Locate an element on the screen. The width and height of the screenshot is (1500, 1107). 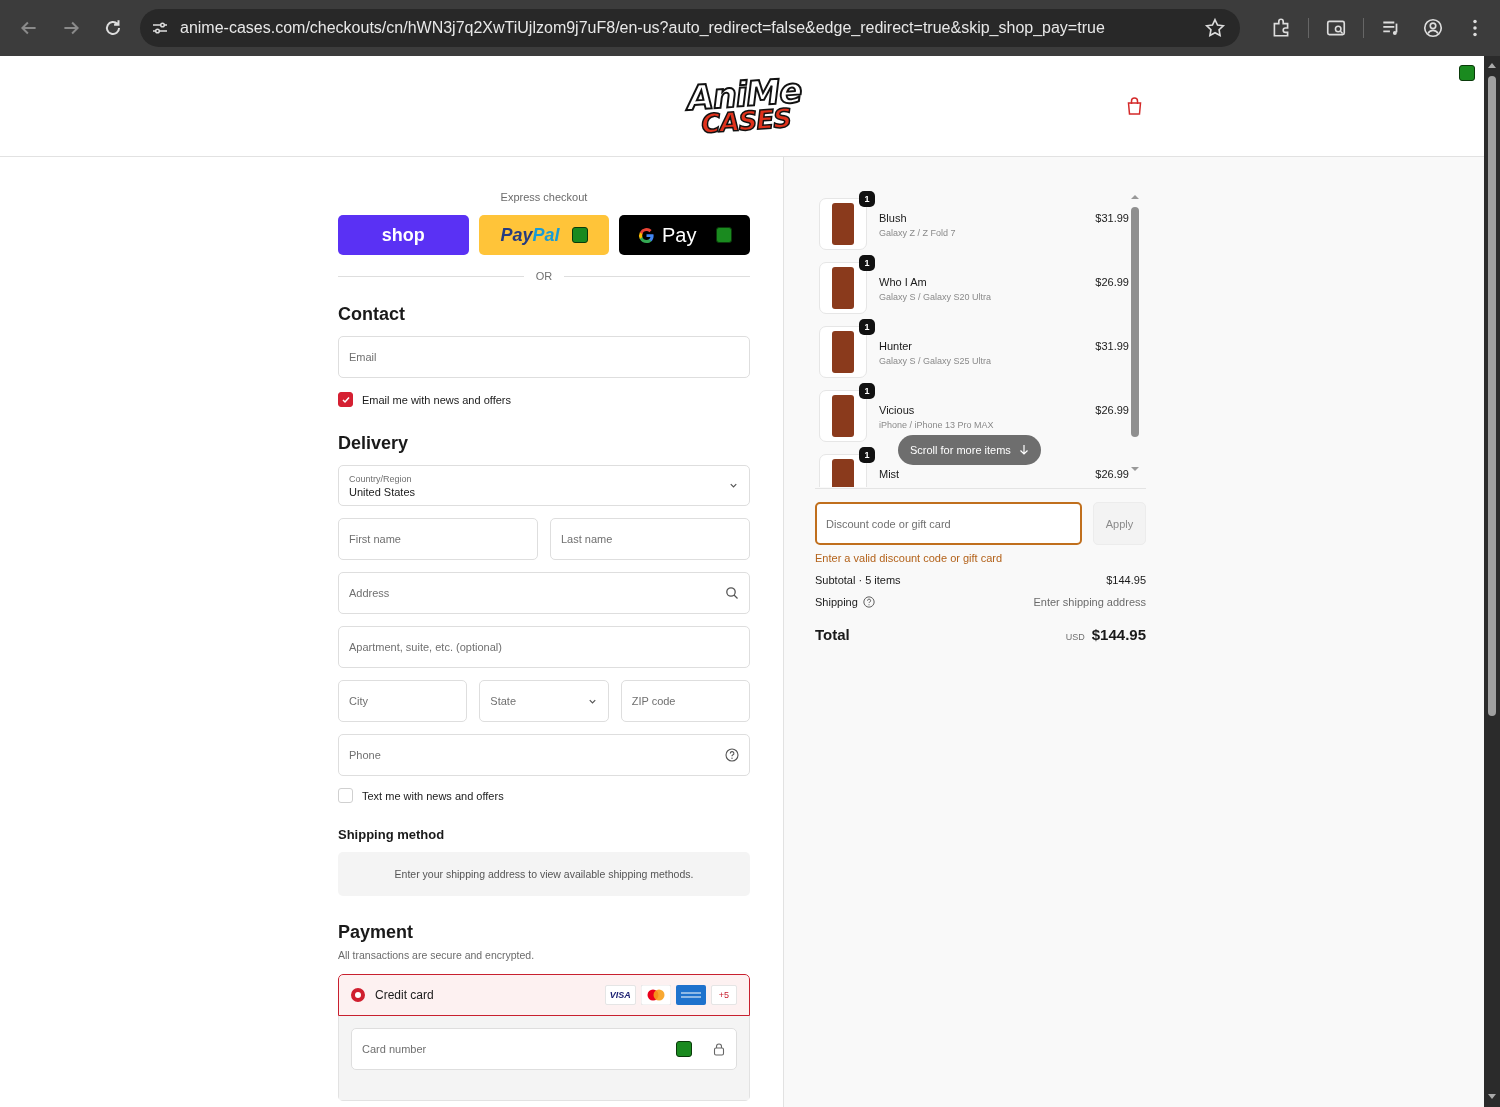
shipping-notice: Enter your shipping address to view available shipping methods. is located at coordinates (544, 874).